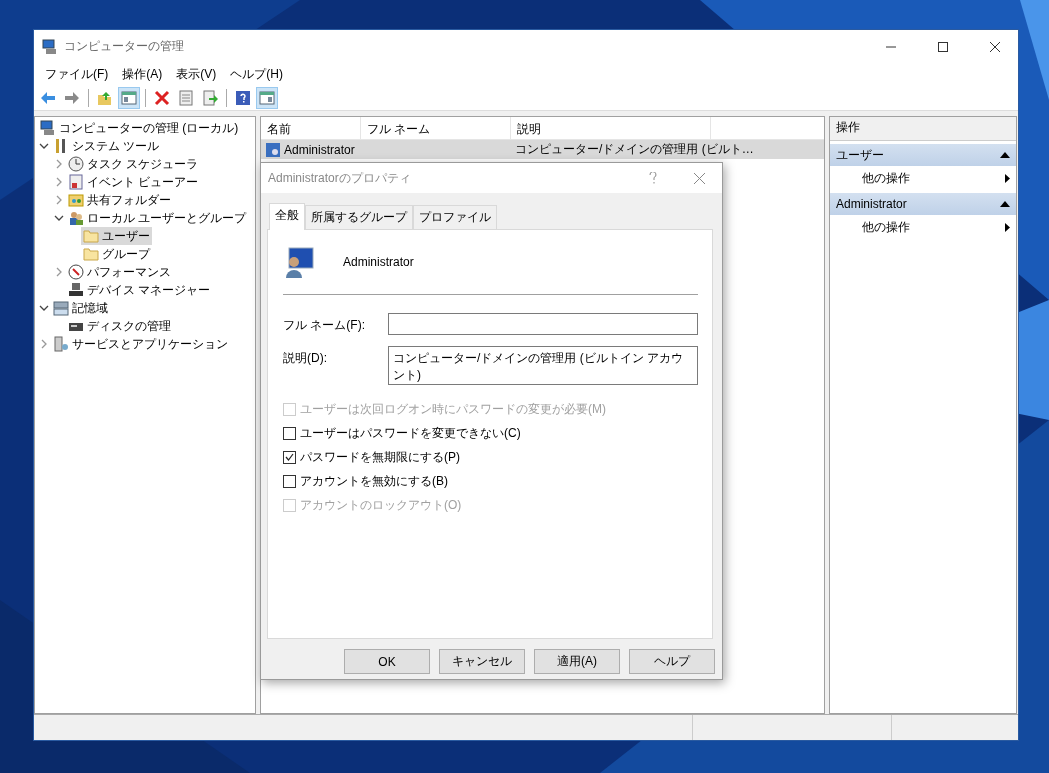  I want to click on actions-section-header: ユーザー, so click(923, 155).